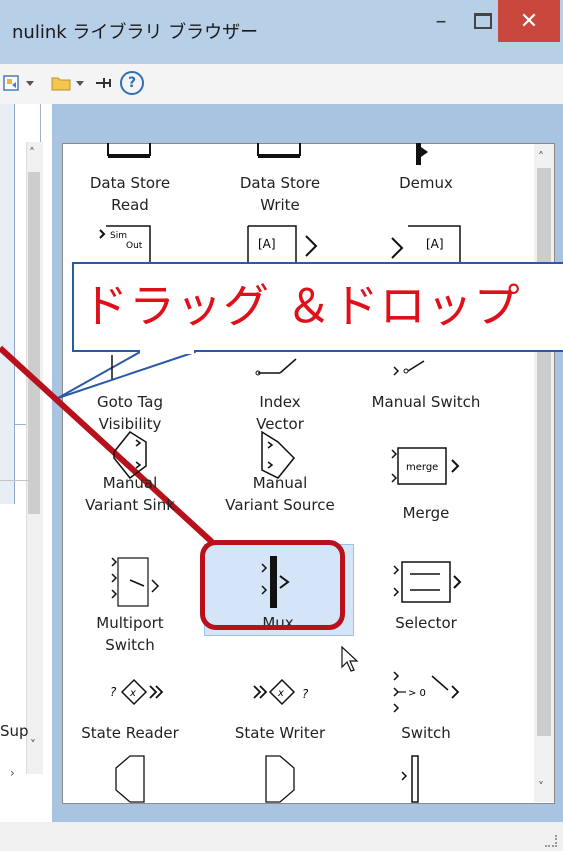 The width and height of the screenshot is (563, 851). I want to click on block-label-index-vector: Index Vector, so click(280, 413).